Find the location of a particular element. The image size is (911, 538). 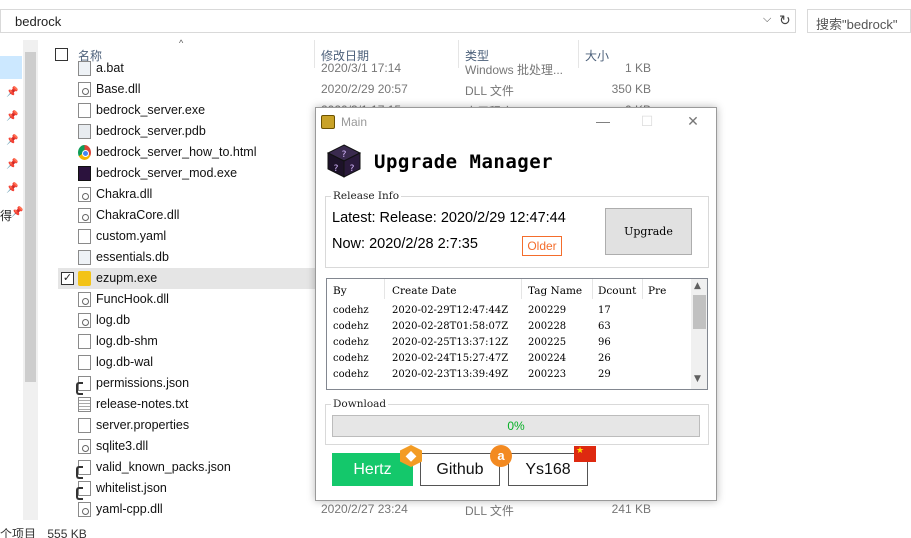

table-scrollbar: ▲ ▼ is located at coordinates (699, 334).